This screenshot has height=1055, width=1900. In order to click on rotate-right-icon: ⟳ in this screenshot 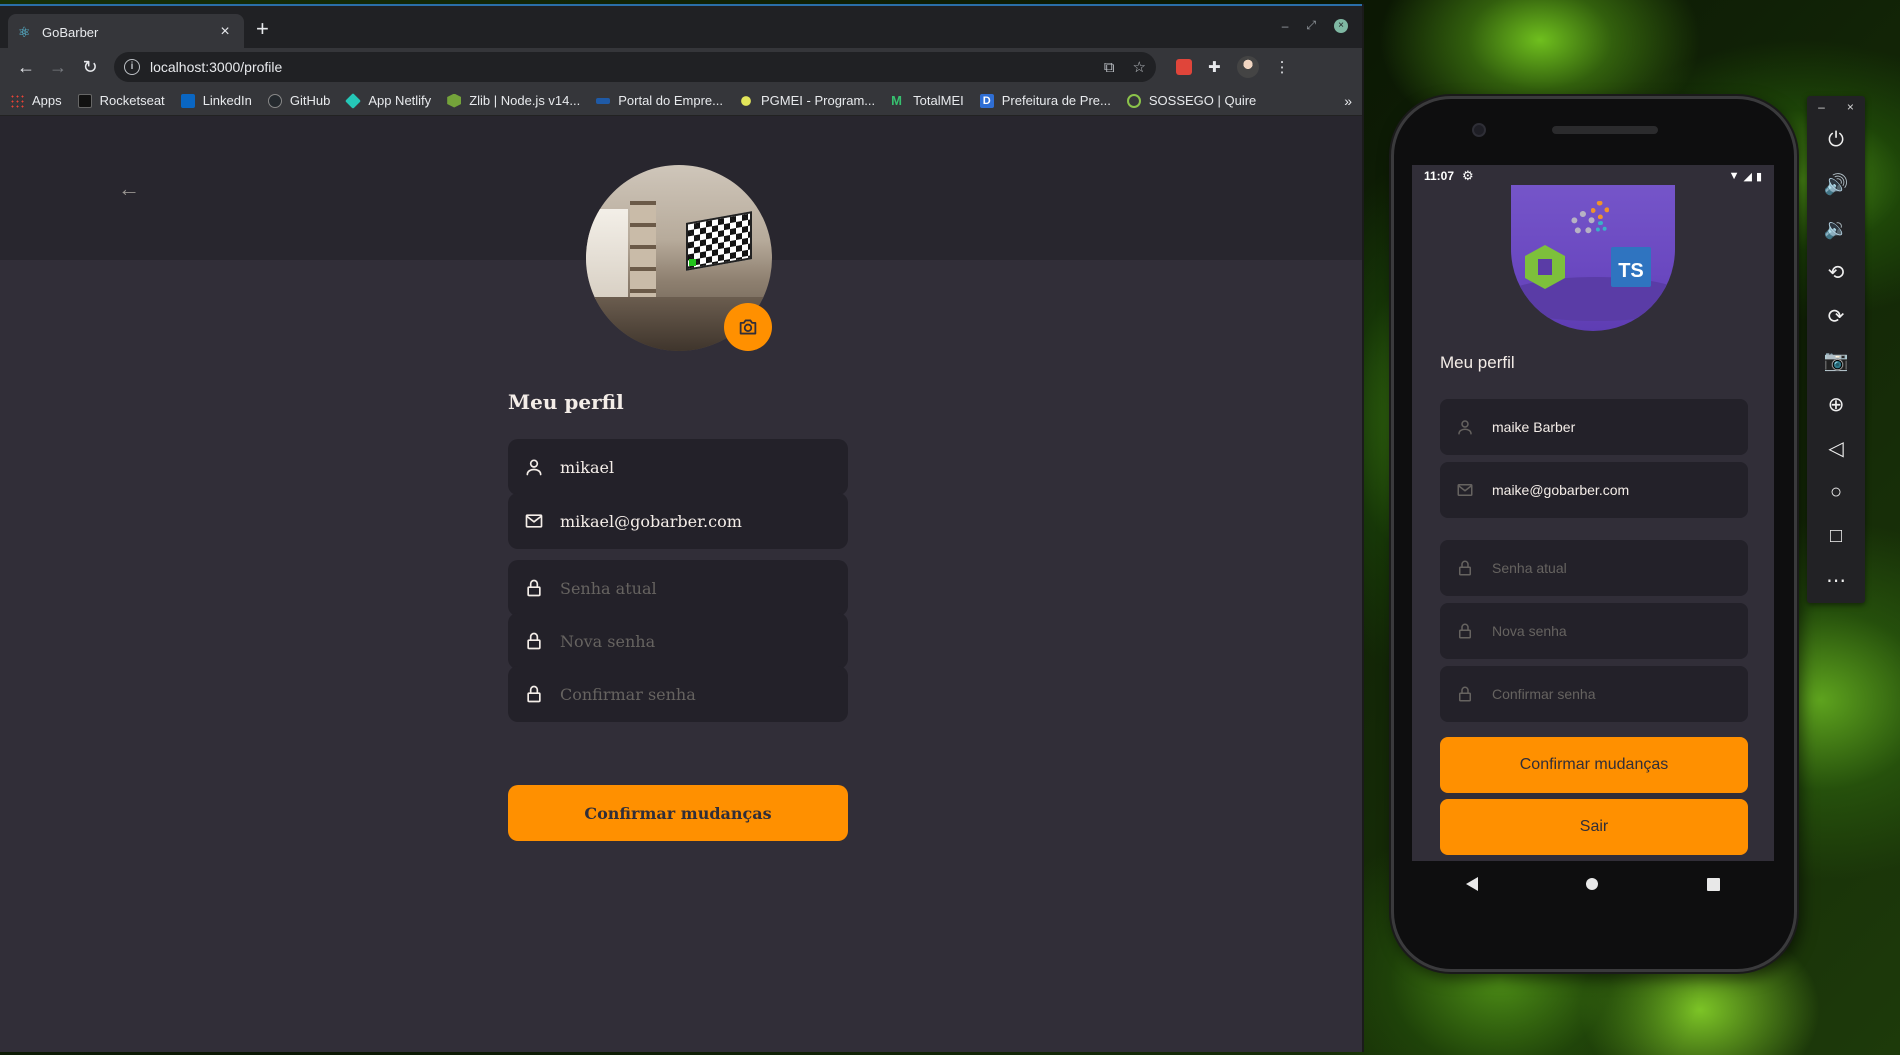, I will do `click(1836, 316)`.